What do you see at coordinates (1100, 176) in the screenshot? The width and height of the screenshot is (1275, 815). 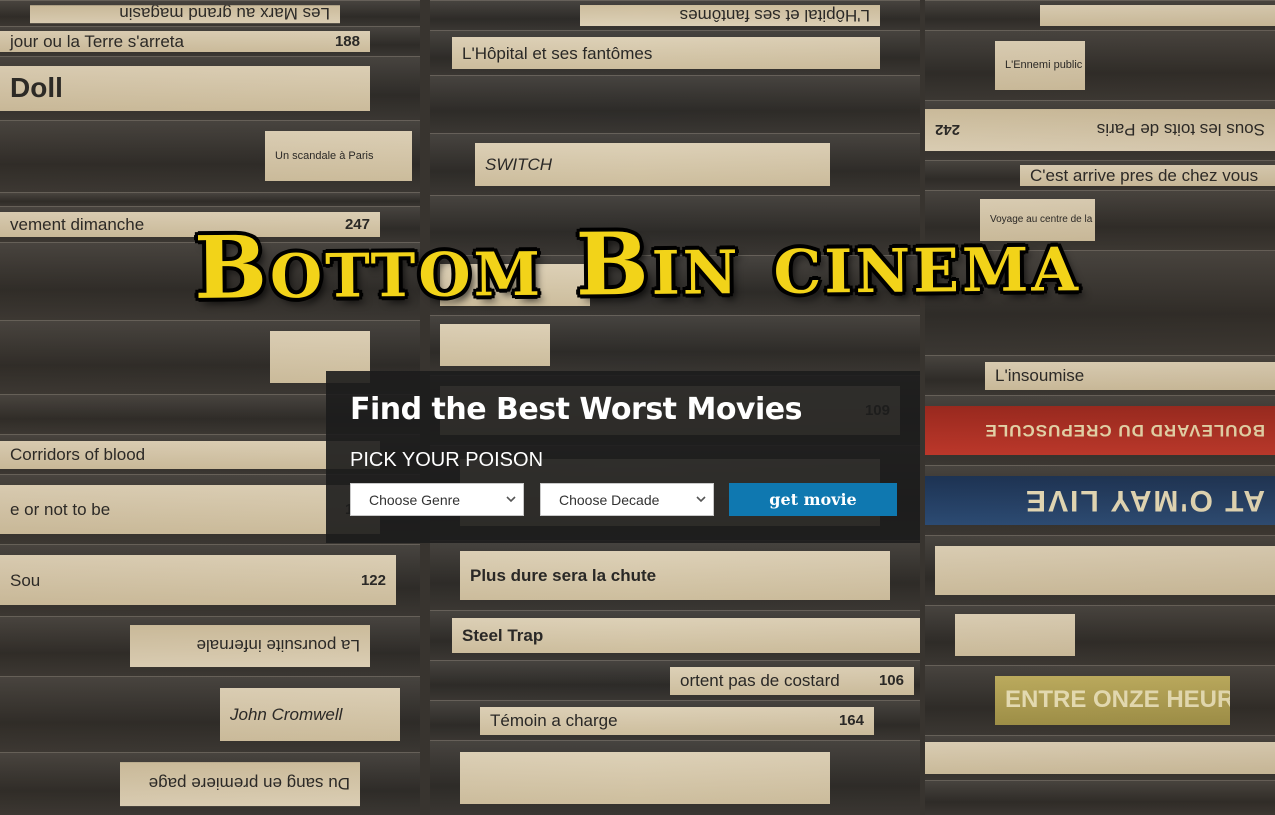 I see `tape: C'est arrive pres de chez vous` at bounding box center [1100, 176].